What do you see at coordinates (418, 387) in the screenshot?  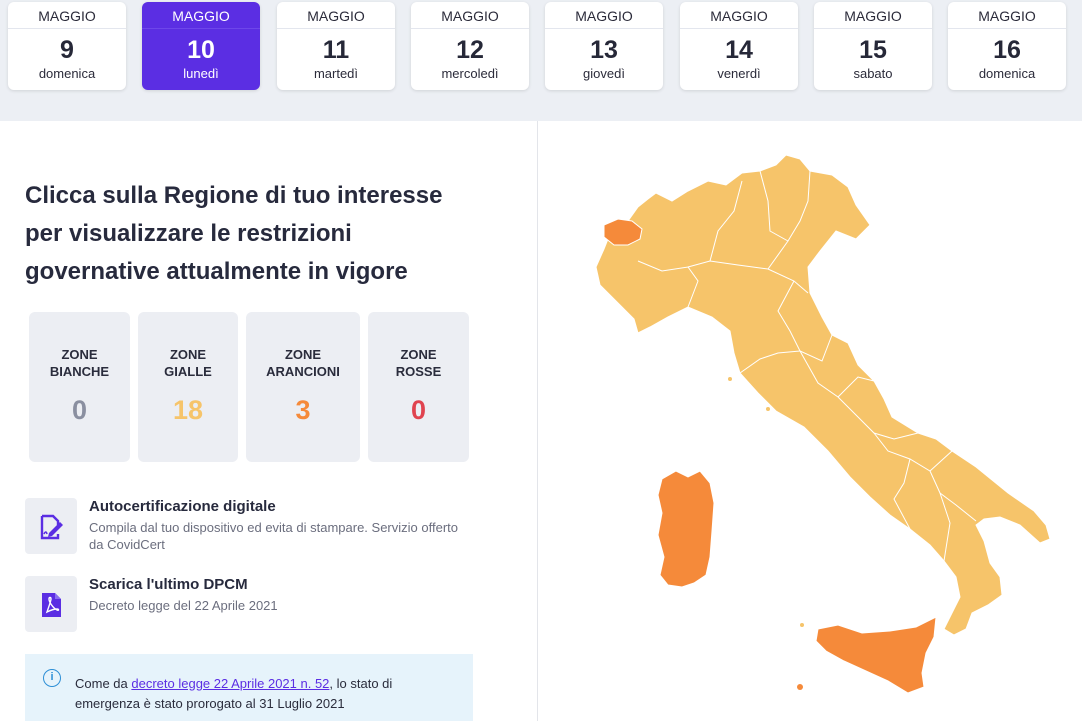 I see `zone-card-rosse: ZONE ROSSE 0` at bounding box center [418, 387].